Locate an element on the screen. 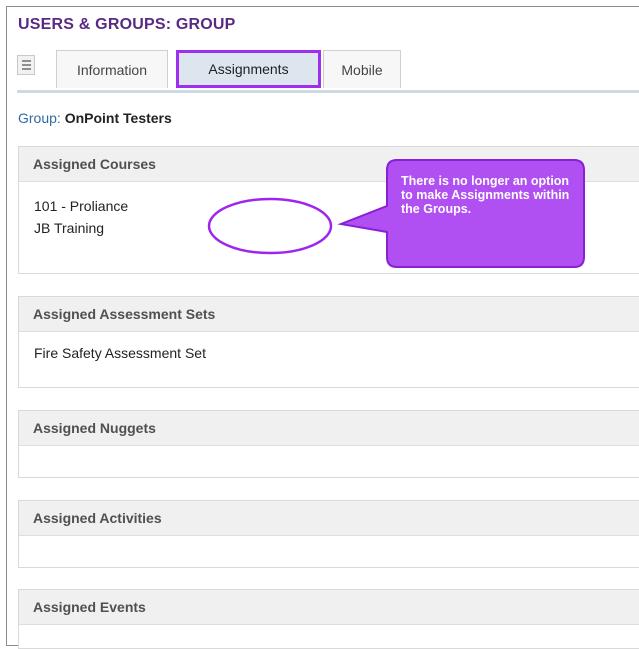 This screenshot has width=639, height=649. panel-title: Assigned Events is located at coordinates (329, 607).